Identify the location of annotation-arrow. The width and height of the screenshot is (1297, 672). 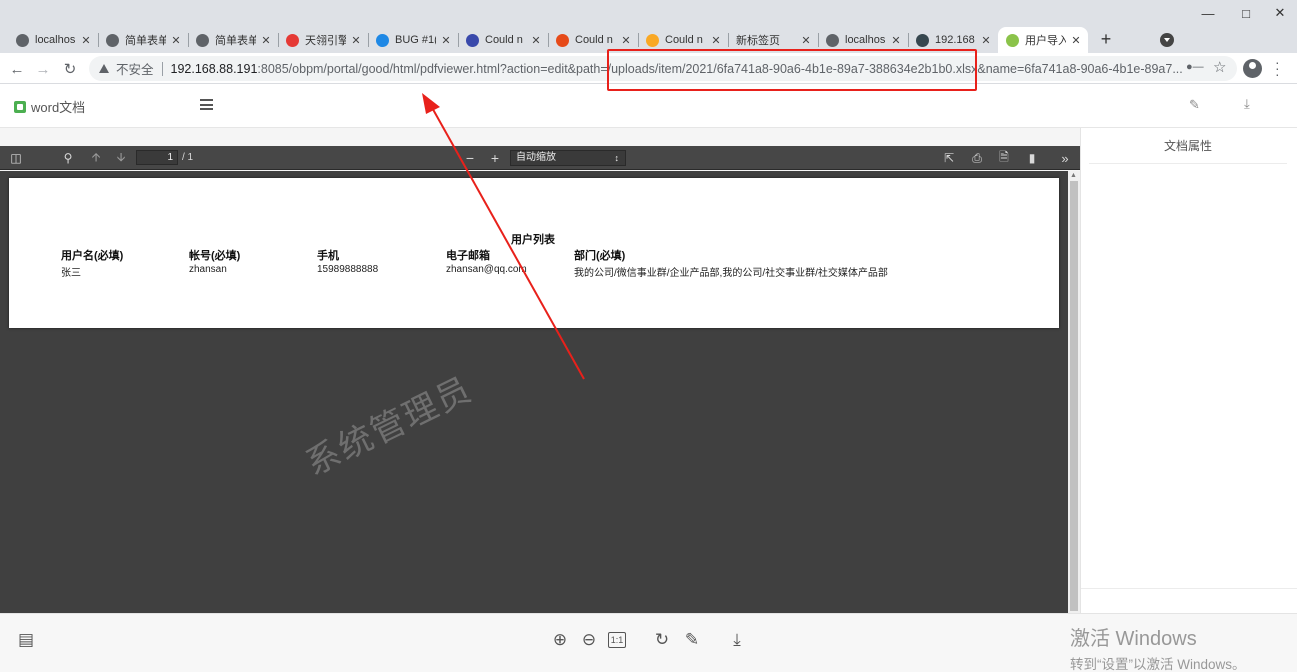
(503, 236).